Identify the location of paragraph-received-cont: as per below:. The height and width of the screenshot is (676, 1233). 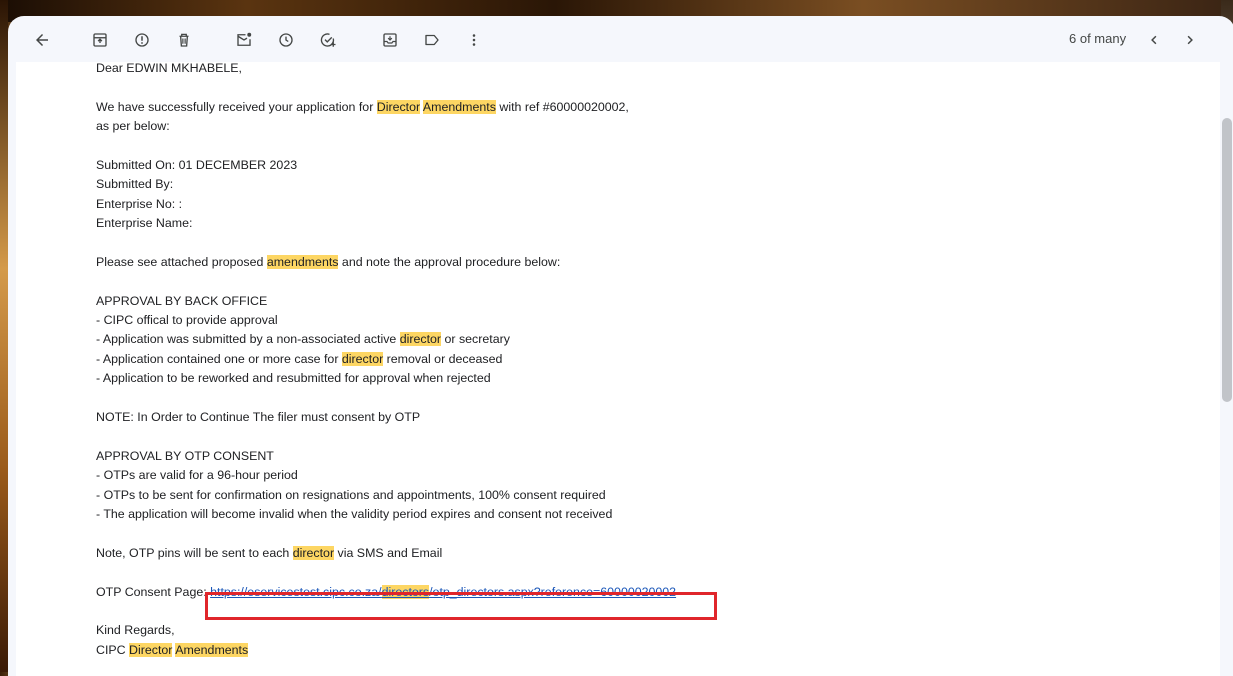
(133, 126).